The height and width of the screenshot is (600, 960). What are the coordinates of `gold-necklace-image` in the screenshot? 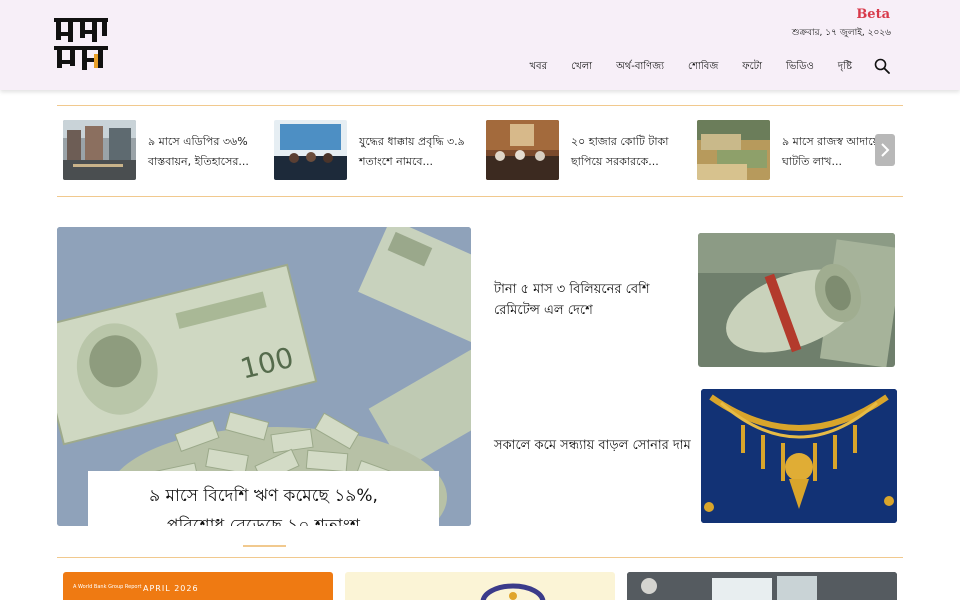 It's located at (799, 456).